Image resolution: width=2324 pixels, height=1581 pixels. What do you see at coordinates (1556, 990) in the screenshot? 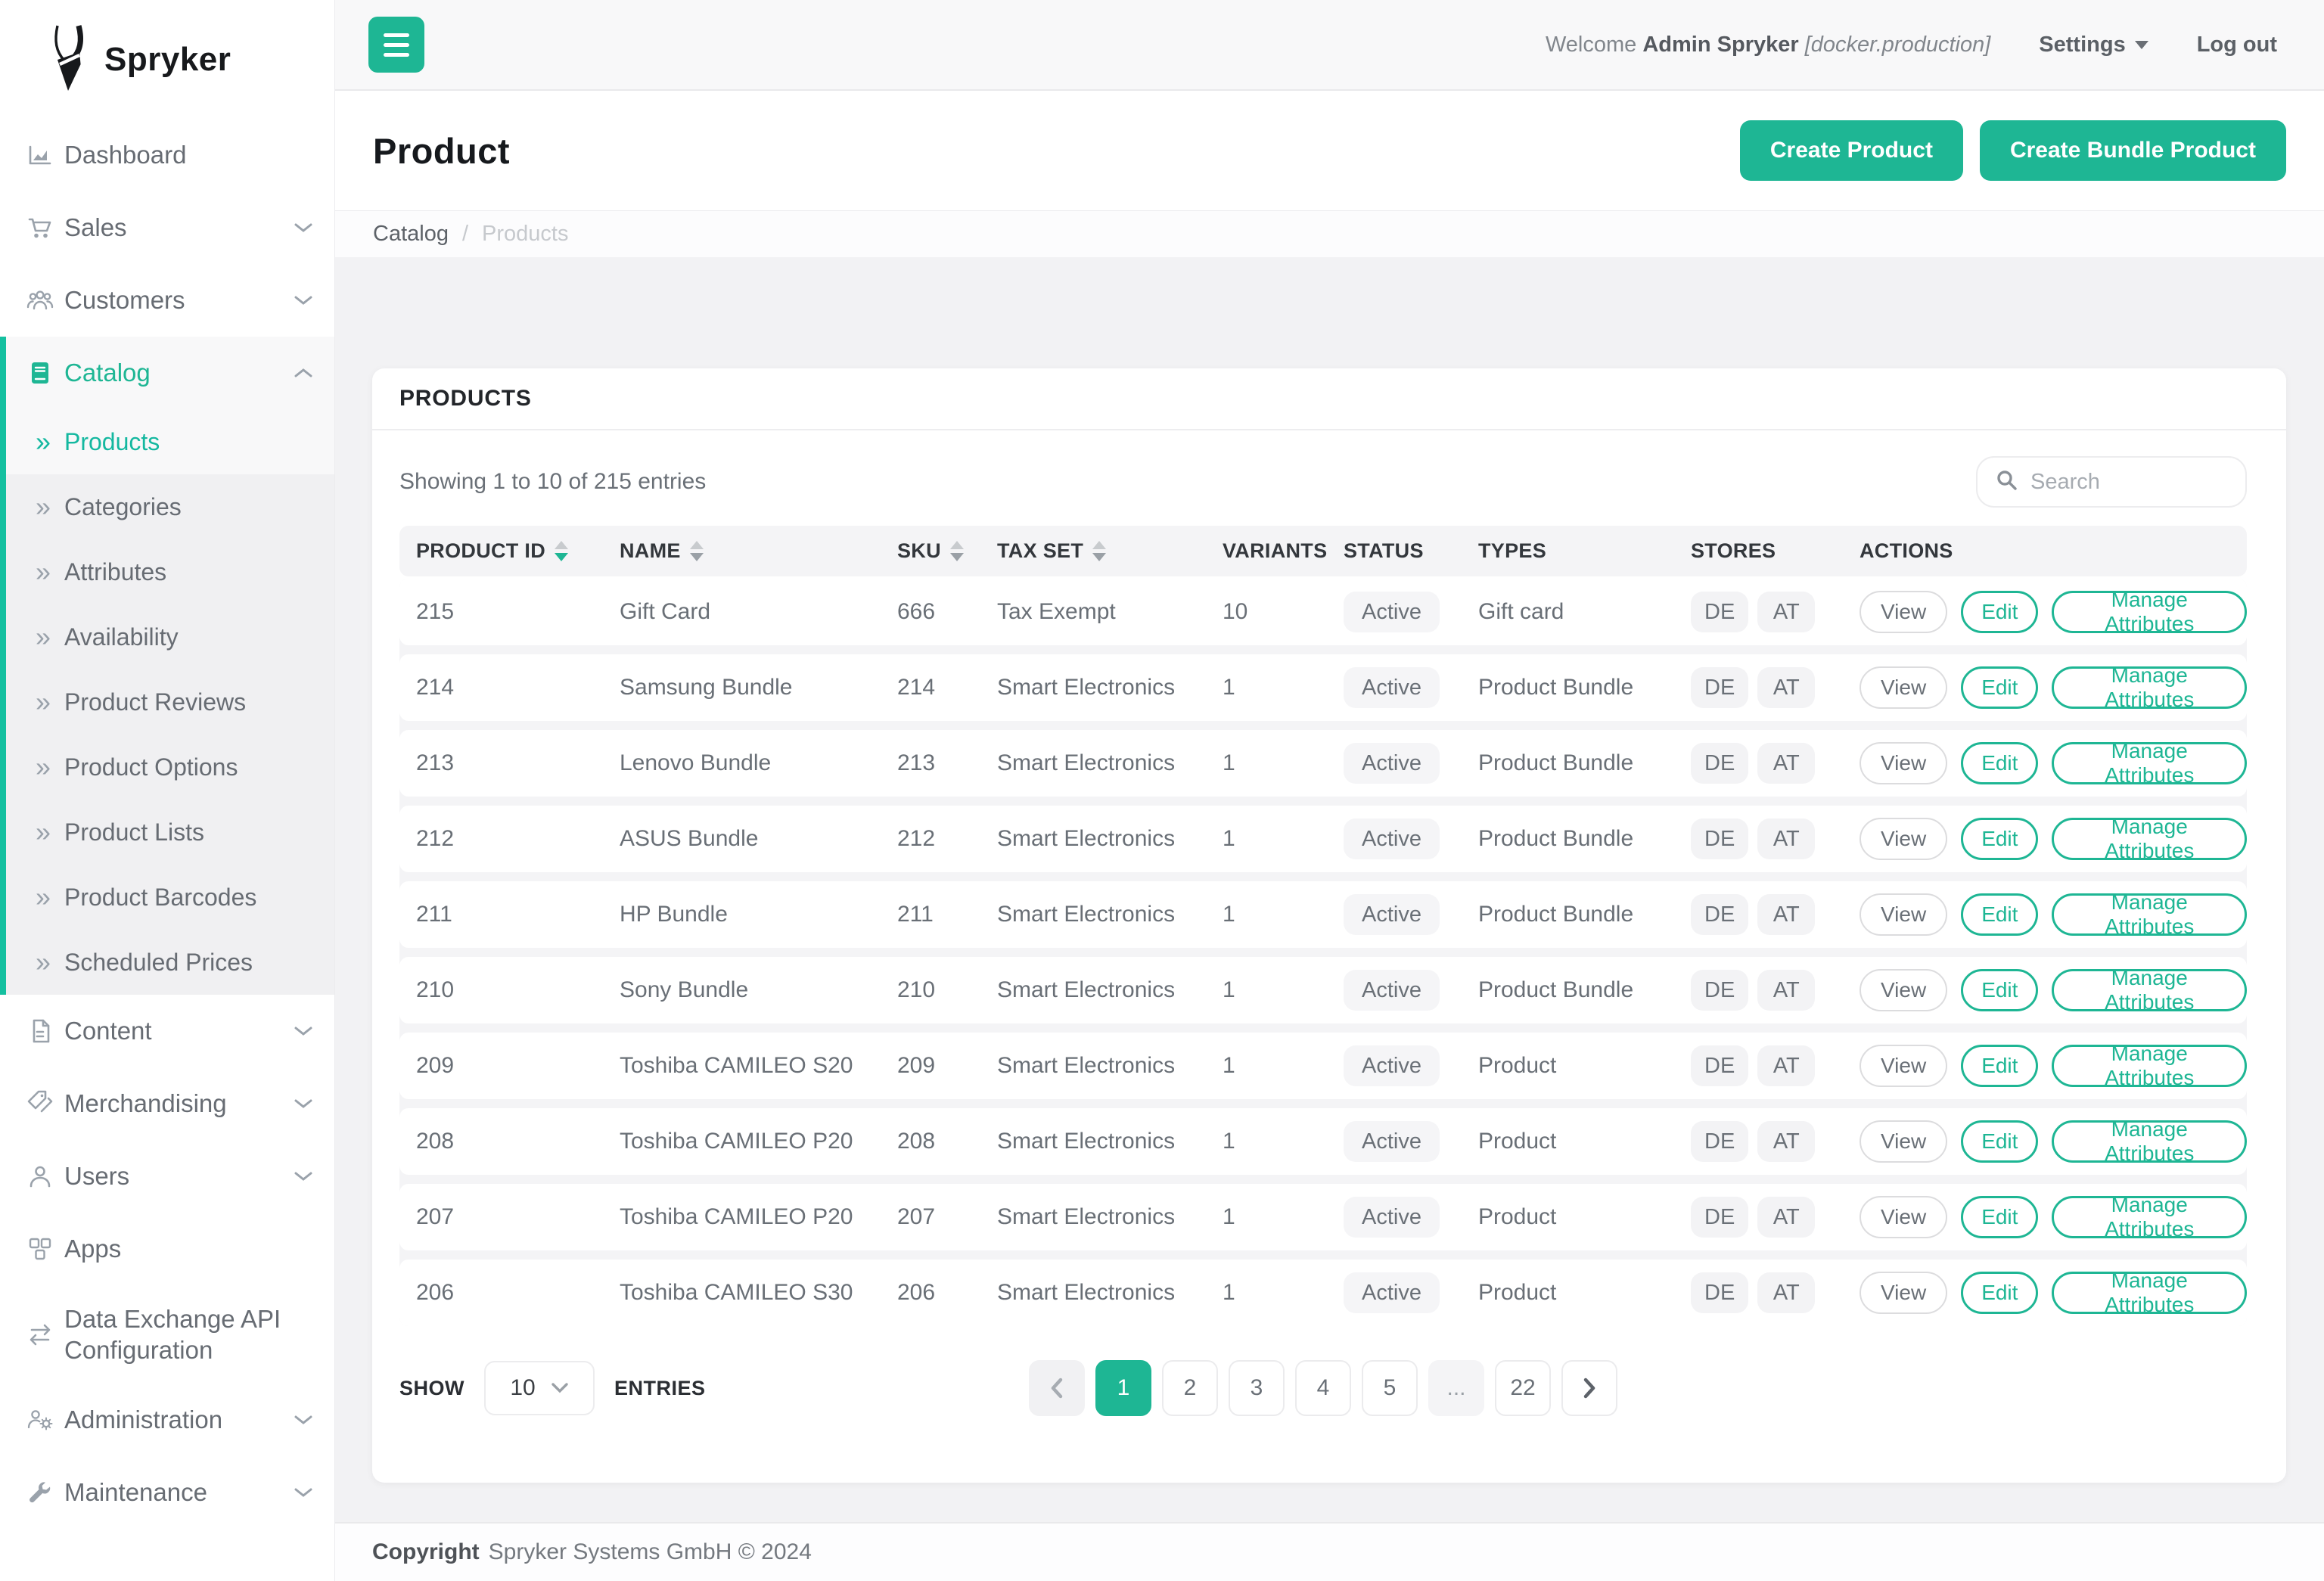
I see `cell-type: Product Bundle` at bounding box center [1556, 990].